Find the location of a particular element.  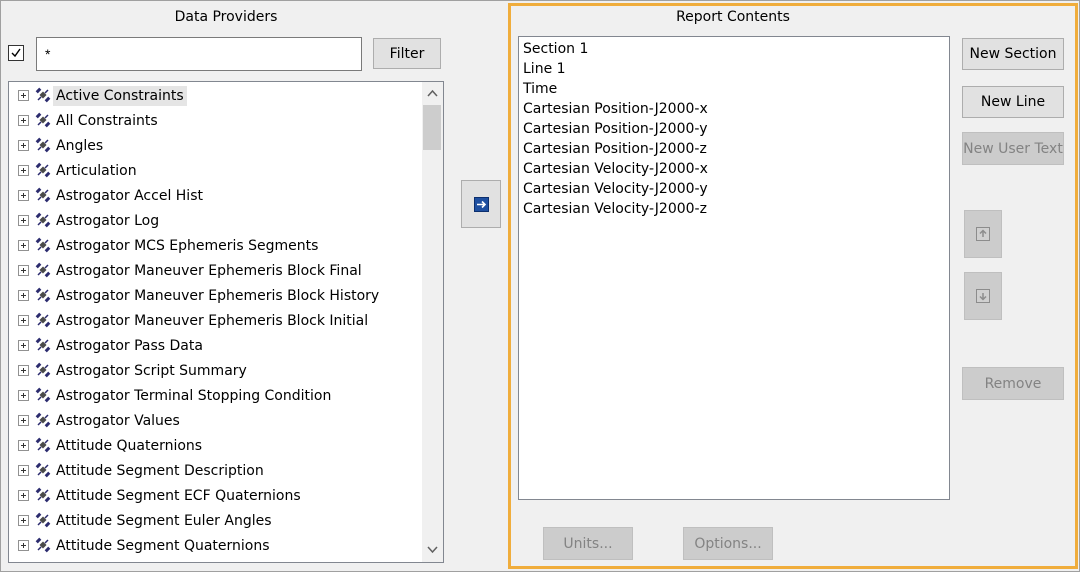

tree-item: Attitude Segment Euler Angles is located at coordinates (211, 520).